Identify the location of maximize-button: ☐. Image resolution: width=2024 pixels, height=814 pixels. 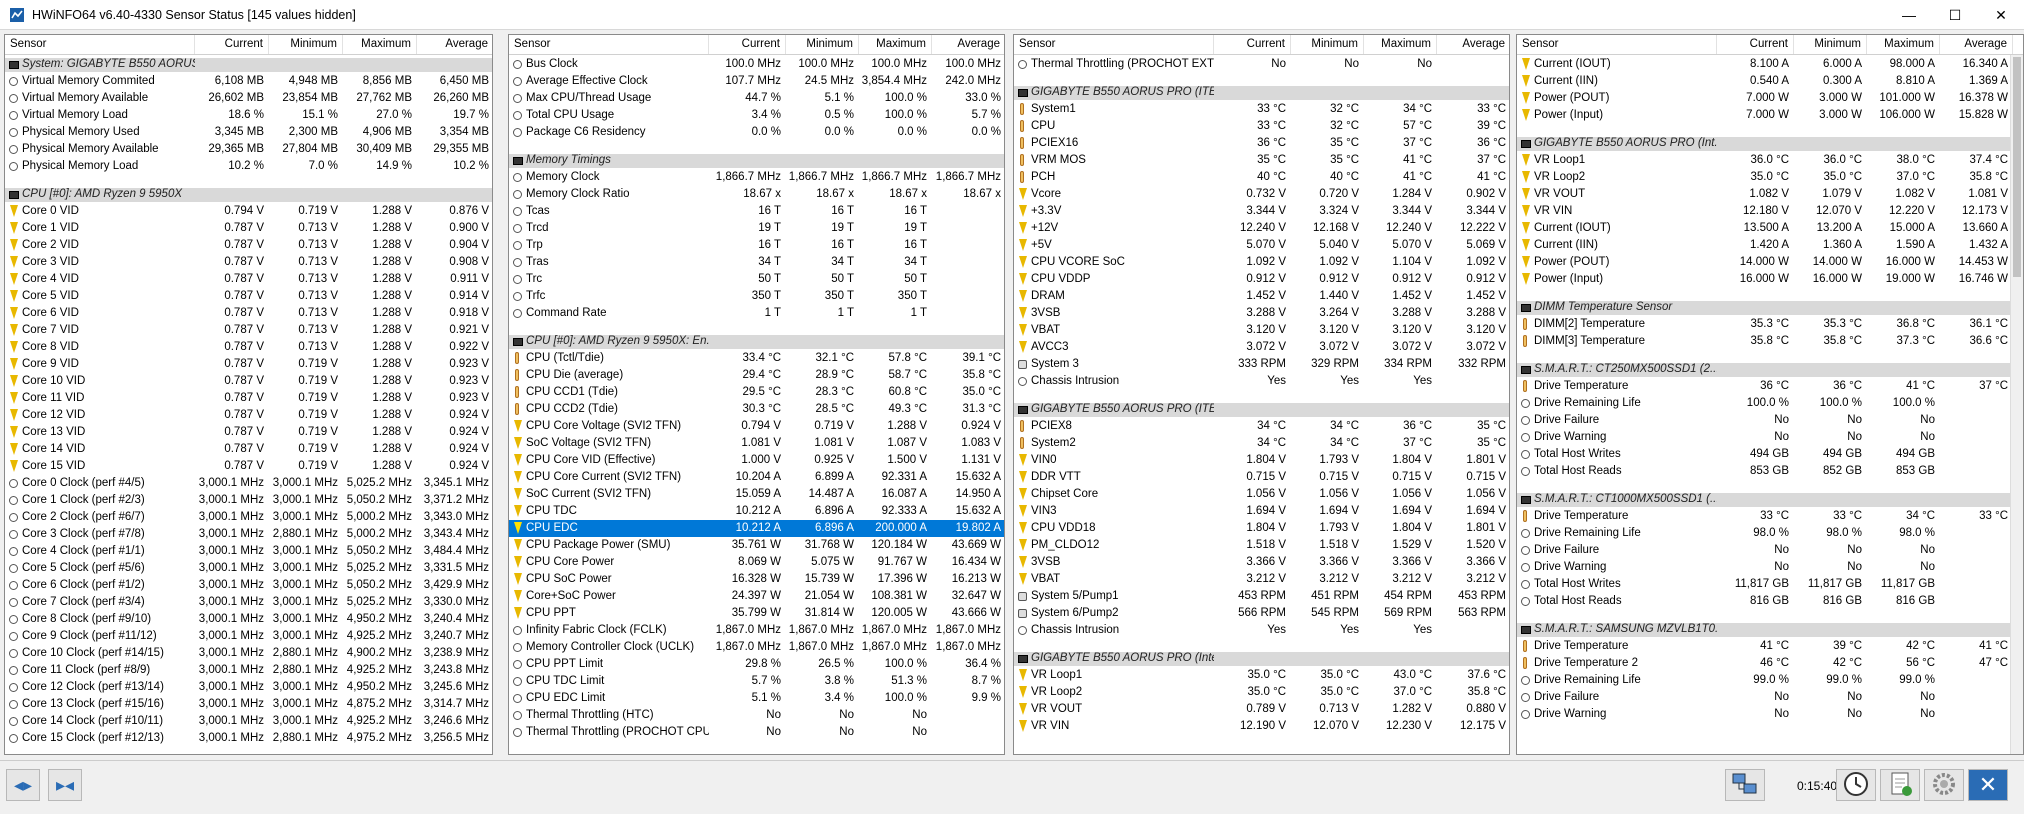
(1955, 15).